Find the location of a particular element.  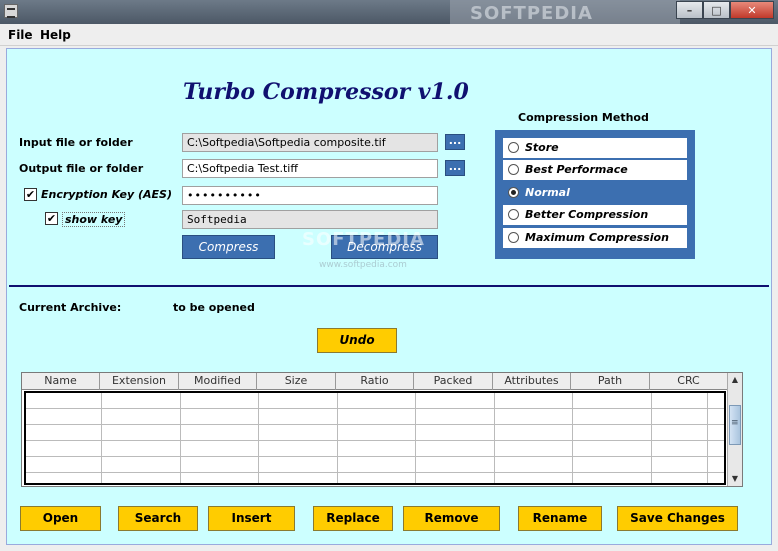

search-button: Search is located at coordinates (158, 518).